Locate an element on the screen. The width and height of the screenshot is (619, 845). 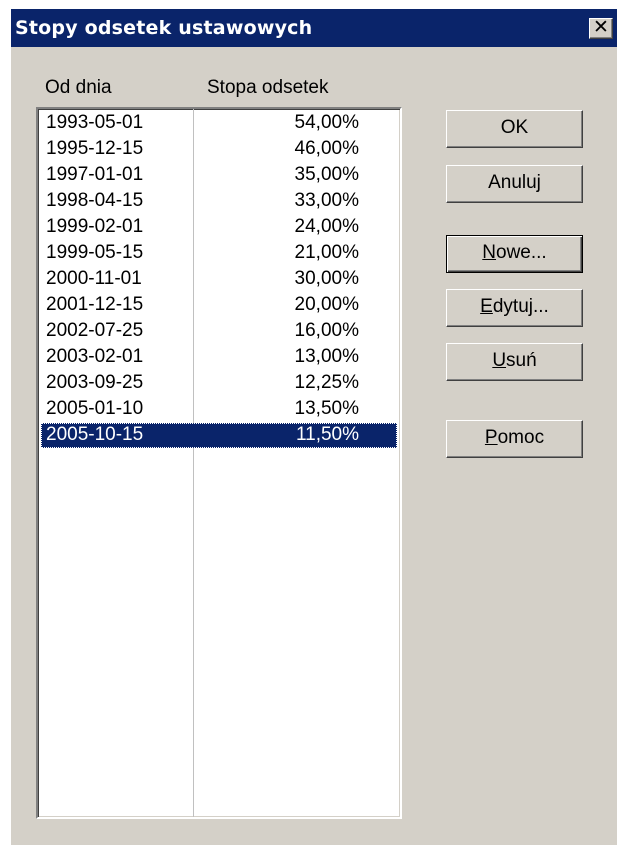
list-row: 1997-01-01 35,00% is located at coordinates (219, 175).